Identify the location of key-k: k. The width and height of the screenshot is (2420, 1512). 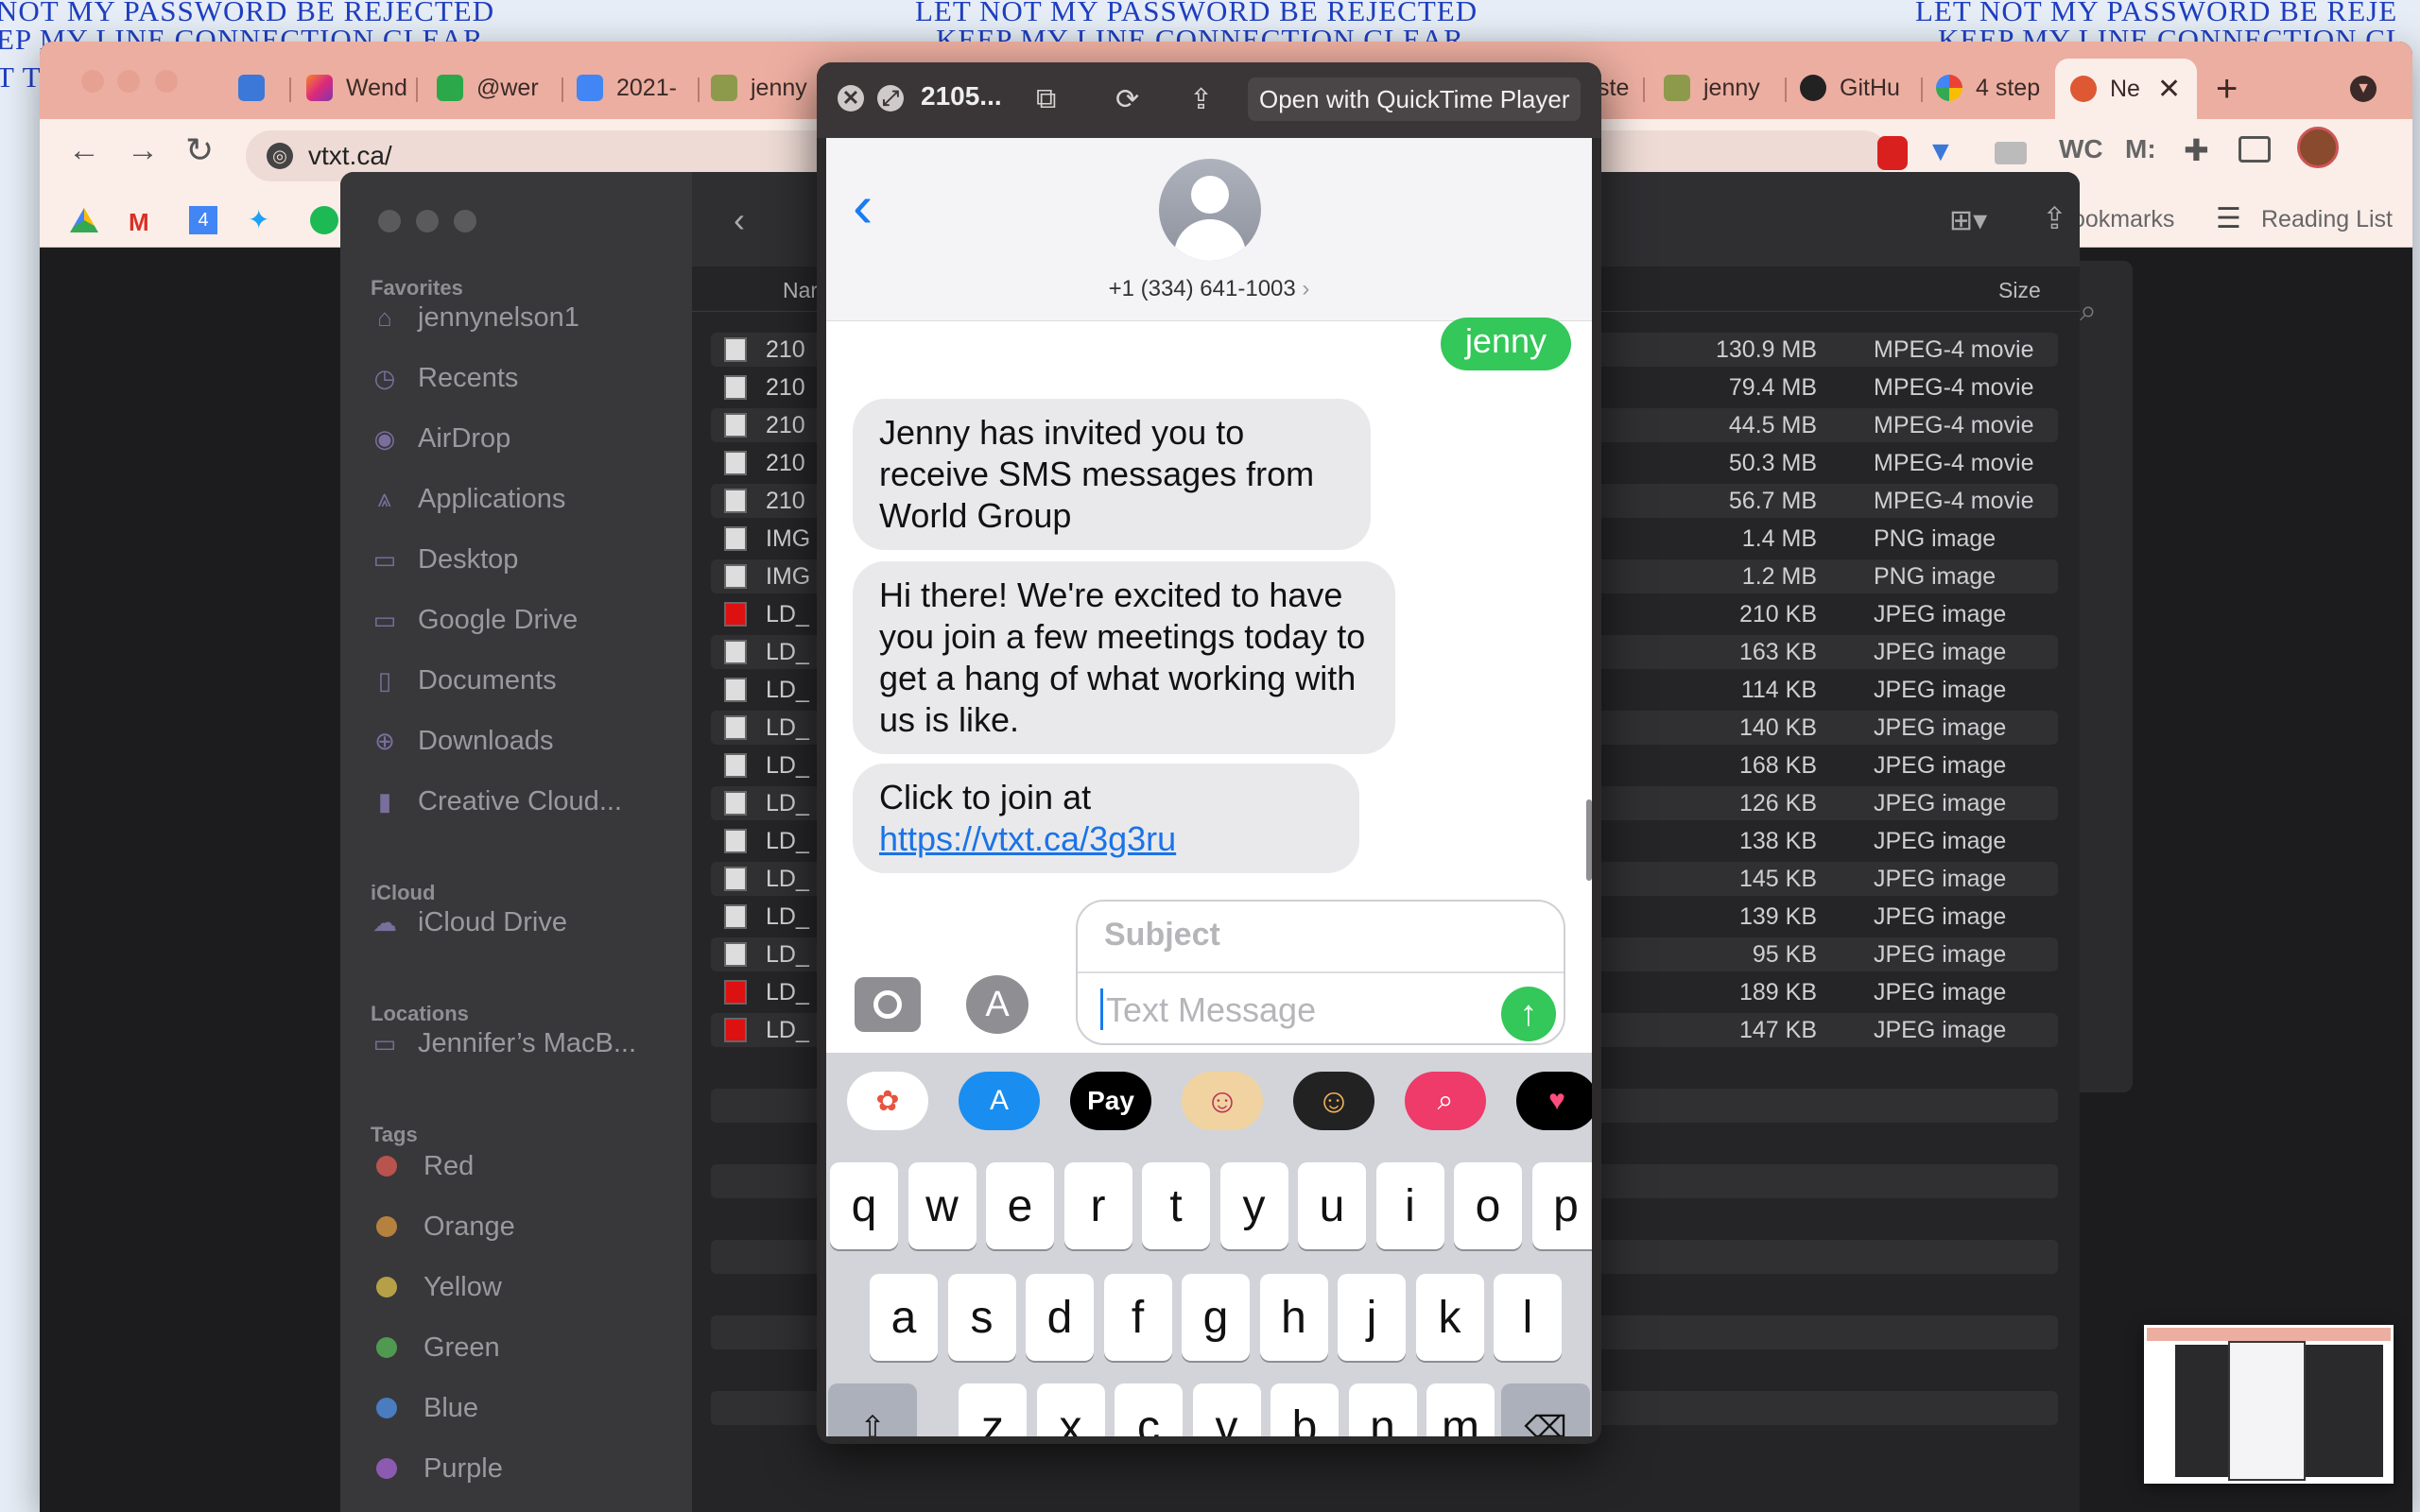
(1449, 1317).